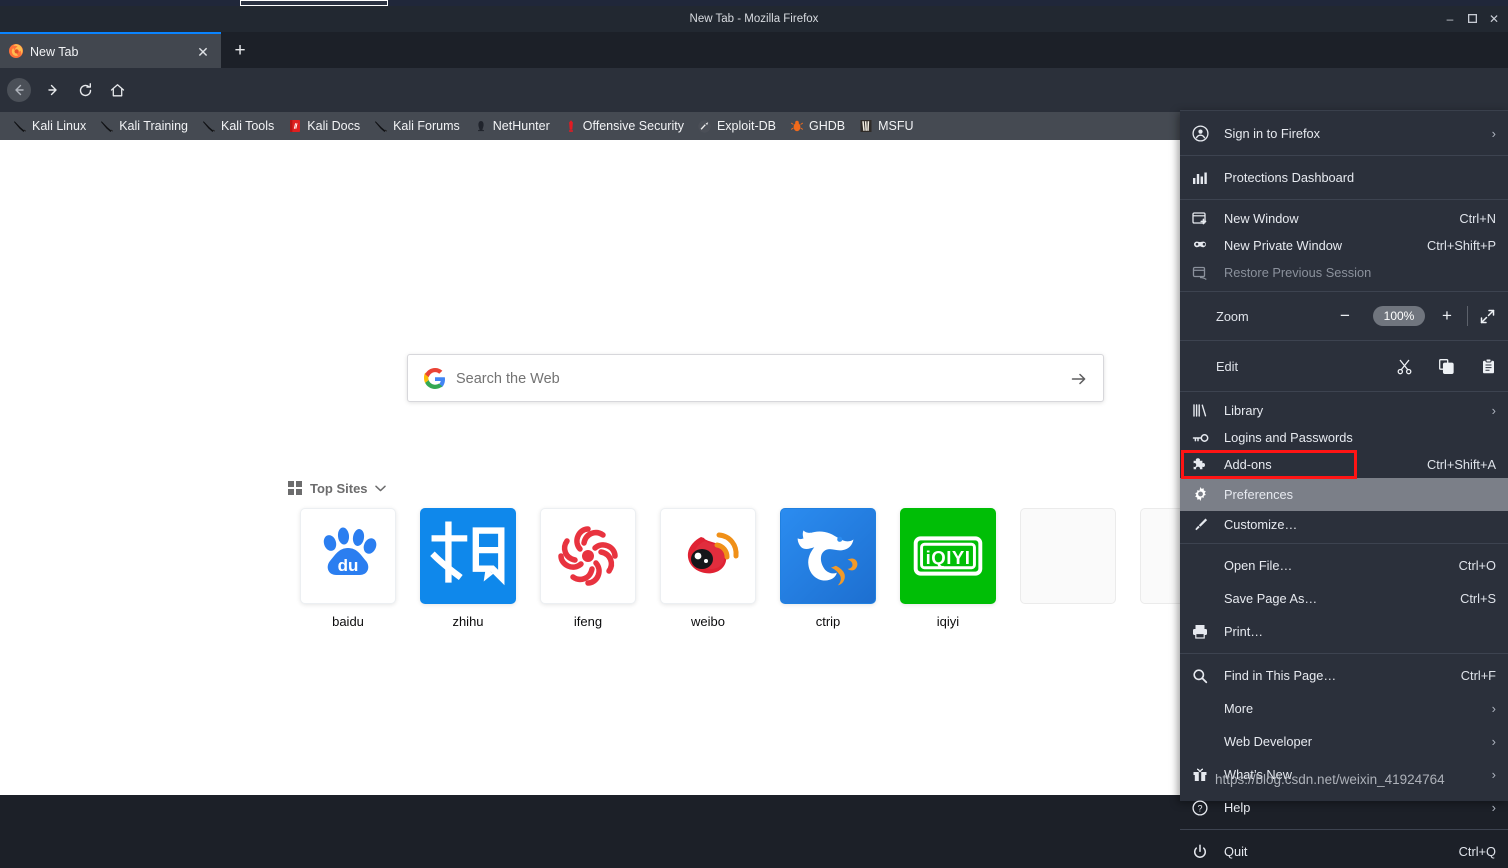  Describe the element at coordinates (435, 379) in the screenshot. I see `google-icon` at that location.